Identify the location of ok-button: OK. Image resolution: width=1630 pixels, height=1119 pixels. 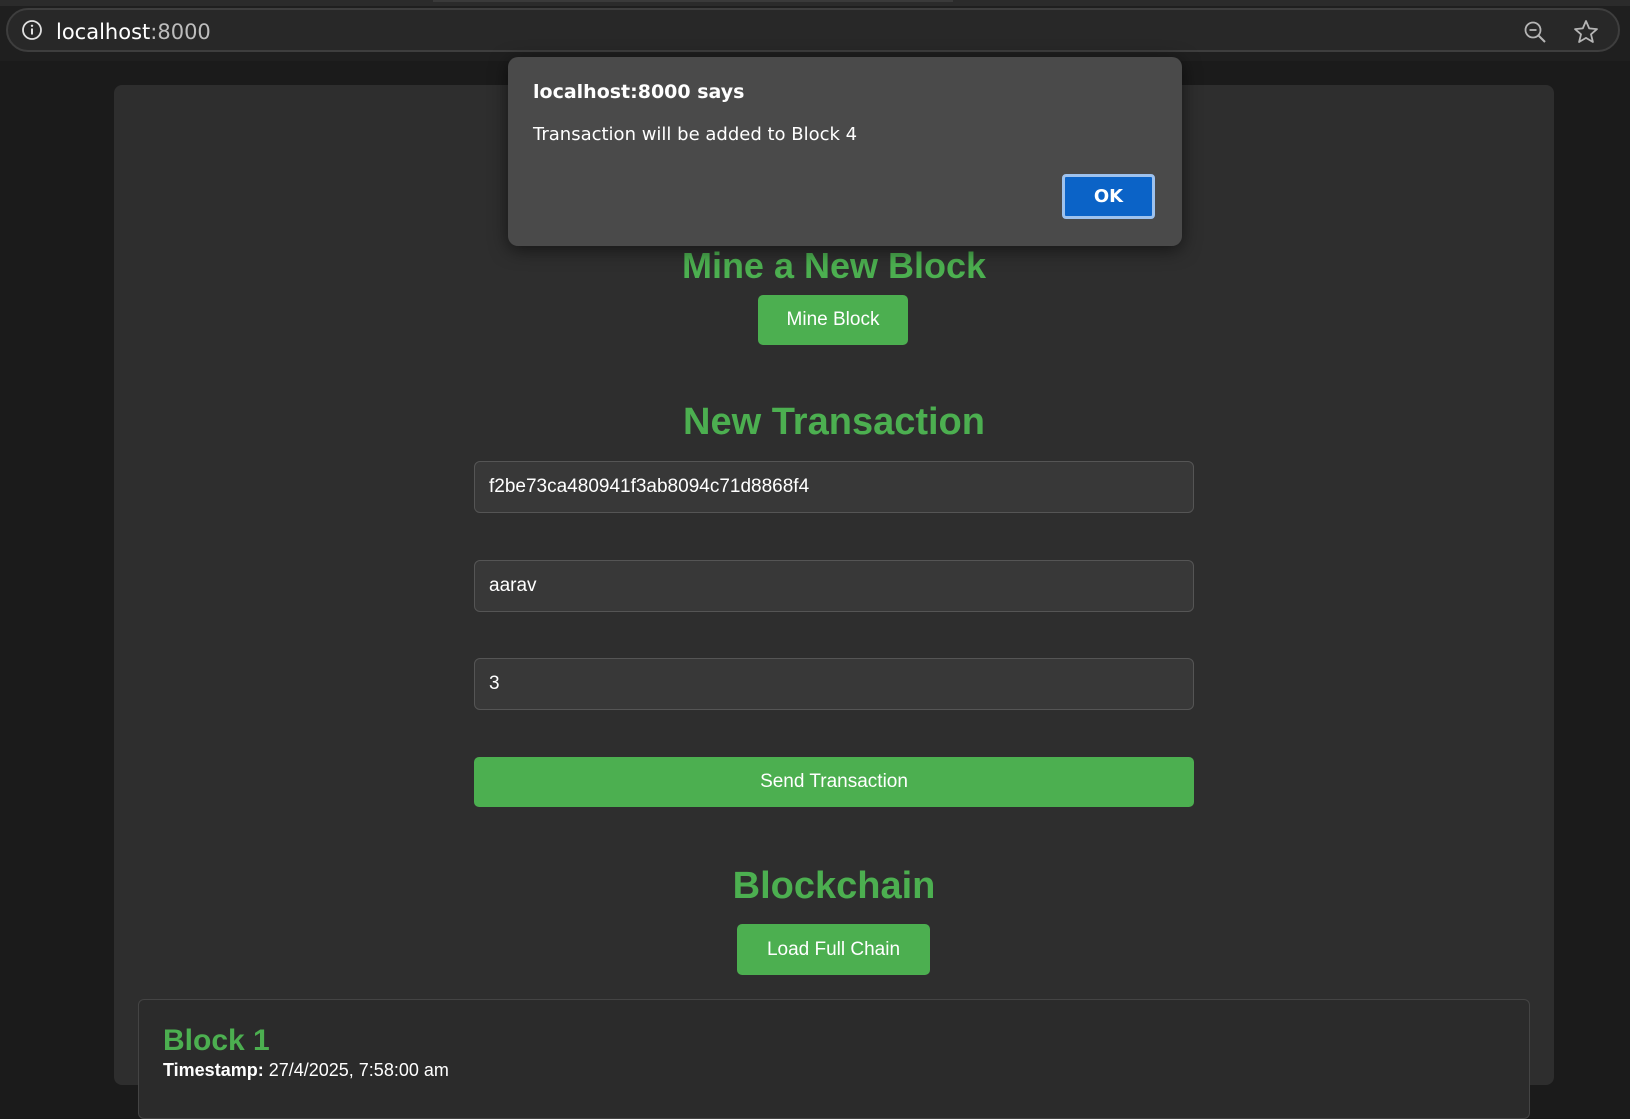
(1108, 196).